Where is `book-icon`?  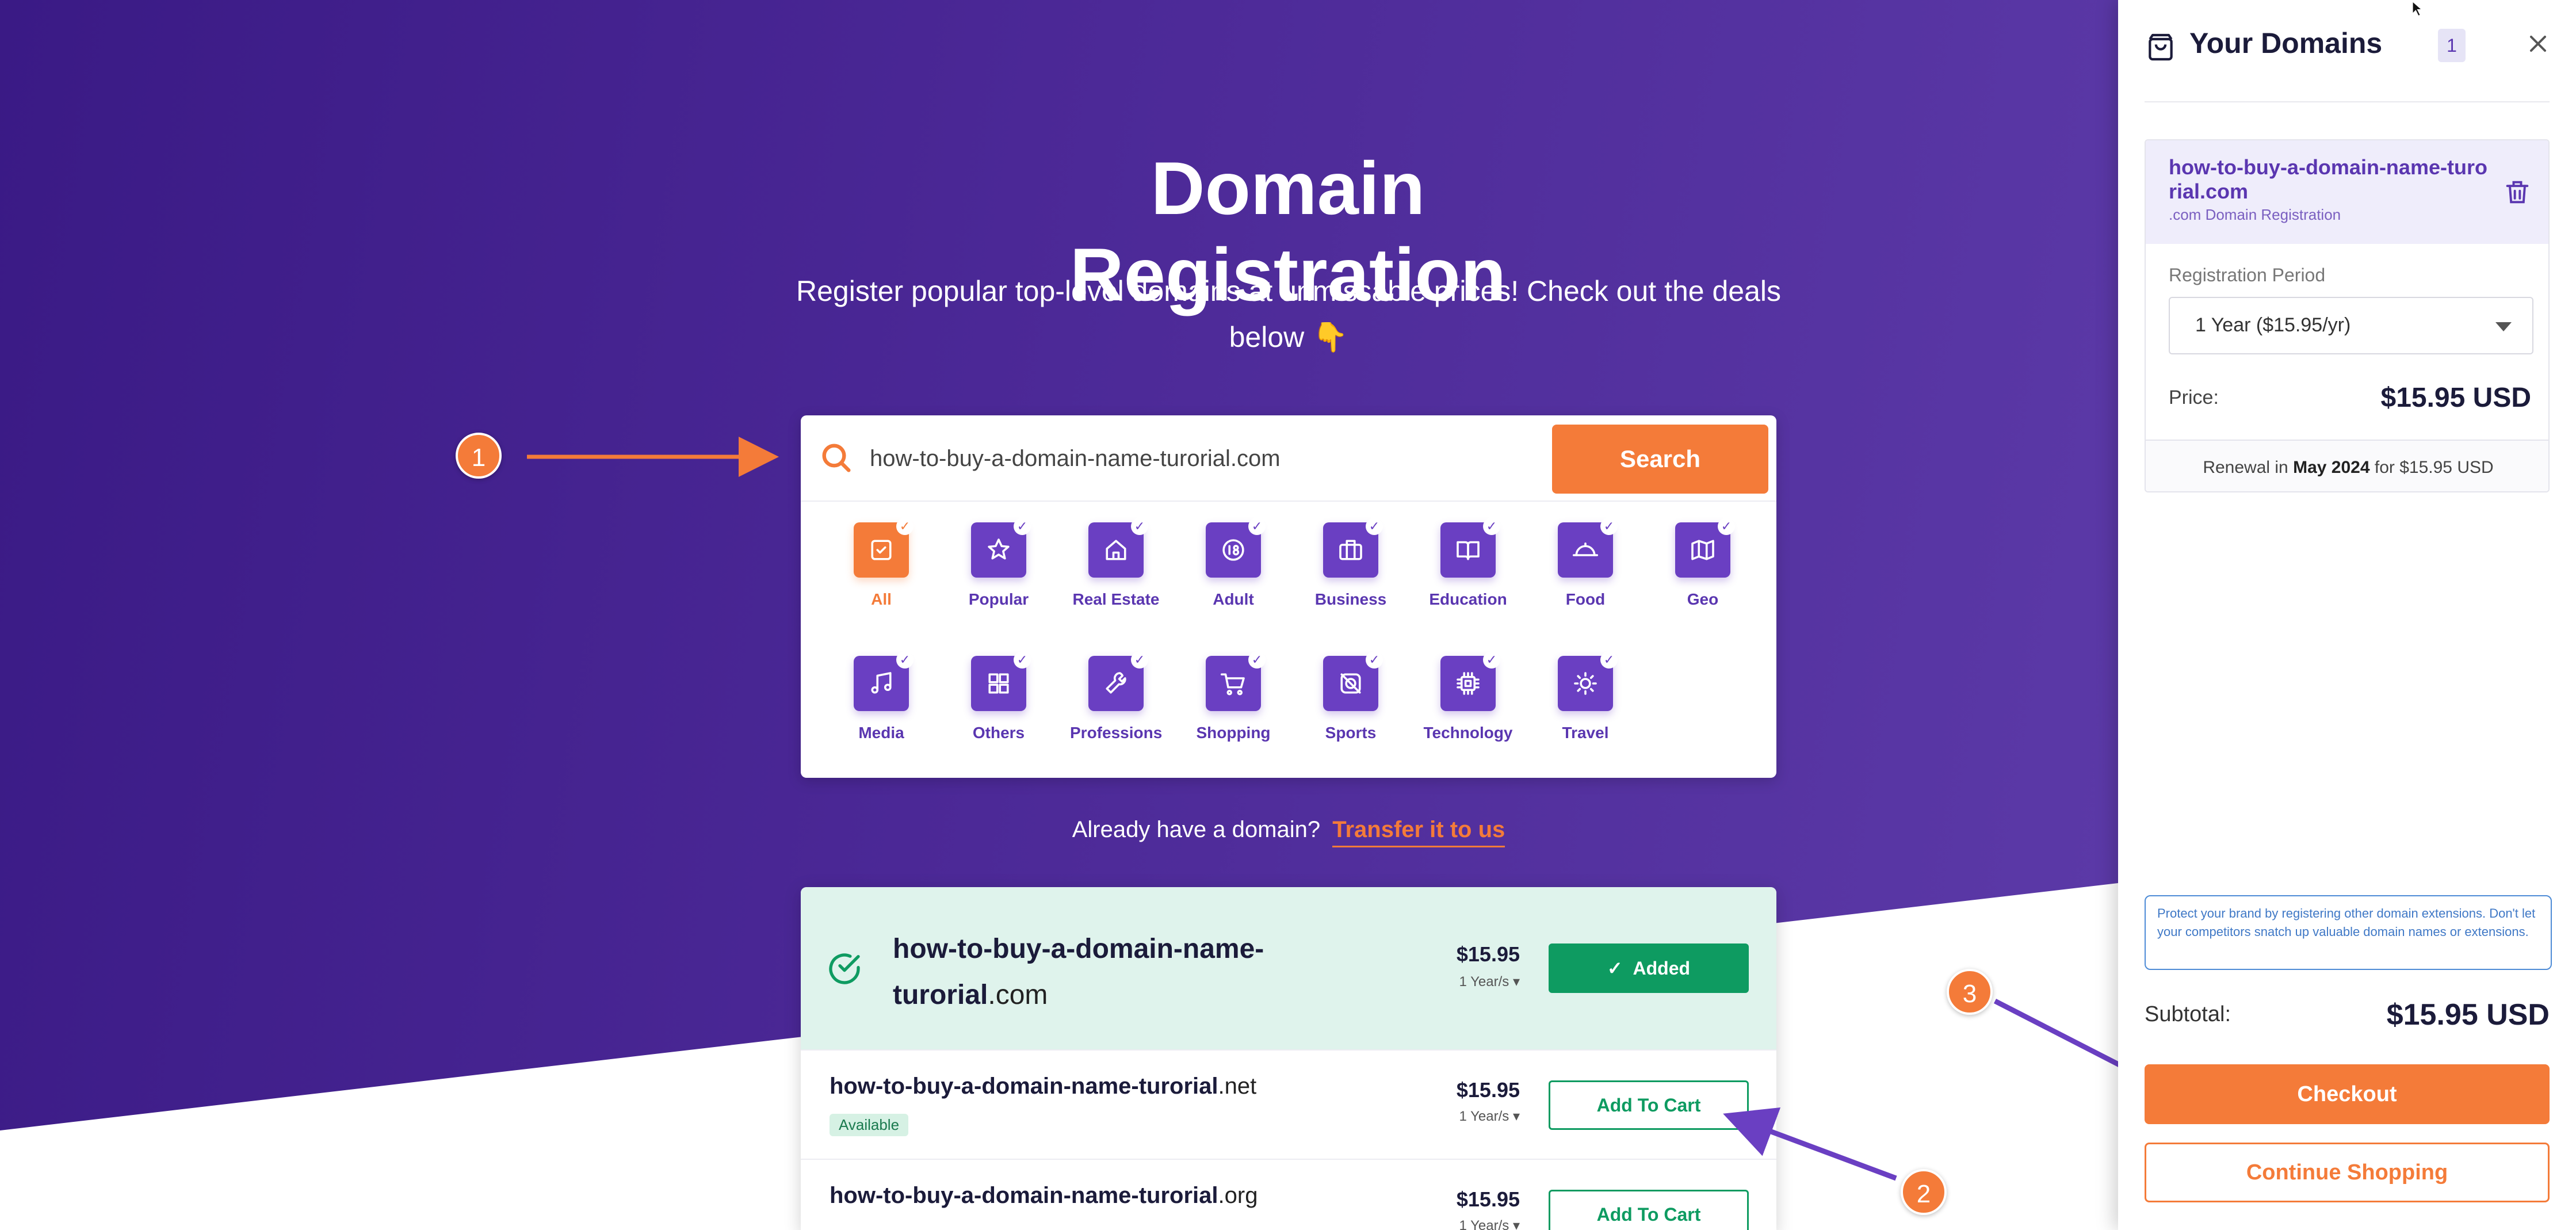
book-icon is located at coordinates (1468, 550).